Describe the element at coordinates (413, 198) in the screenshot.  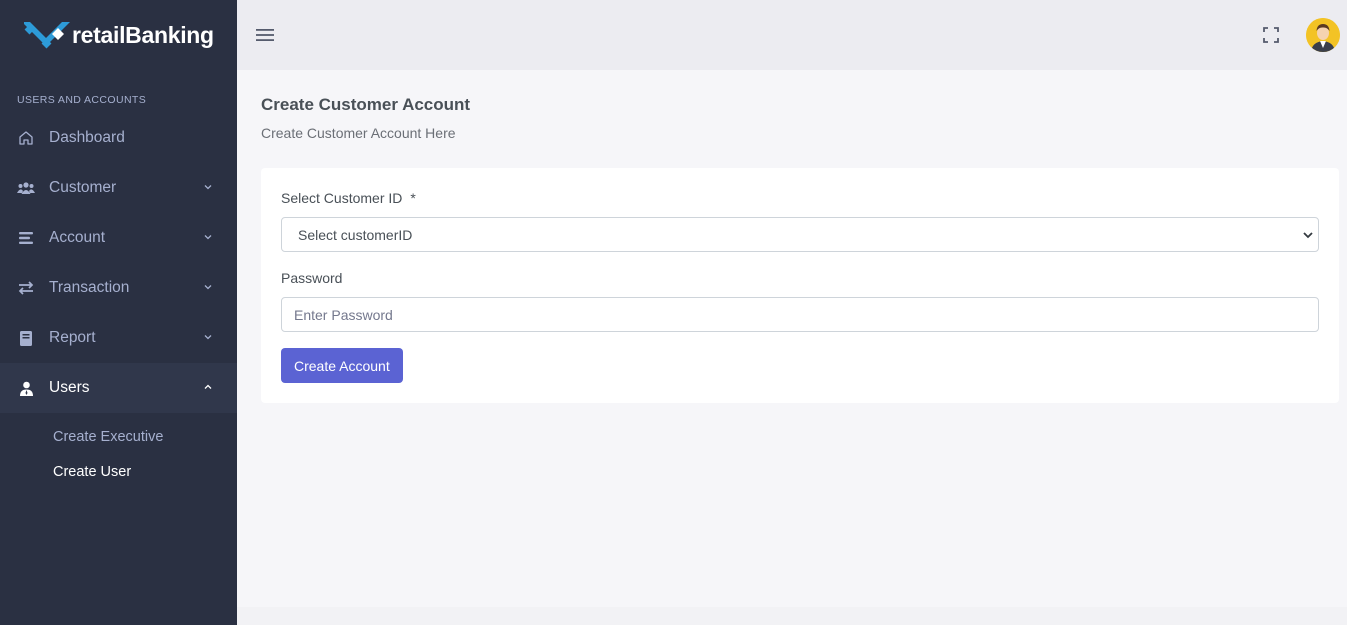
I see `required-mark: *` at that location.